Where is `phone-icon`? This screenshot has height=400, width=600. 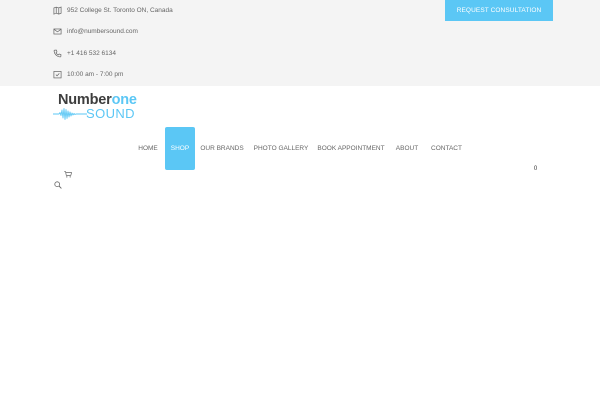
phone-icon is located at coordinates (57, 53).